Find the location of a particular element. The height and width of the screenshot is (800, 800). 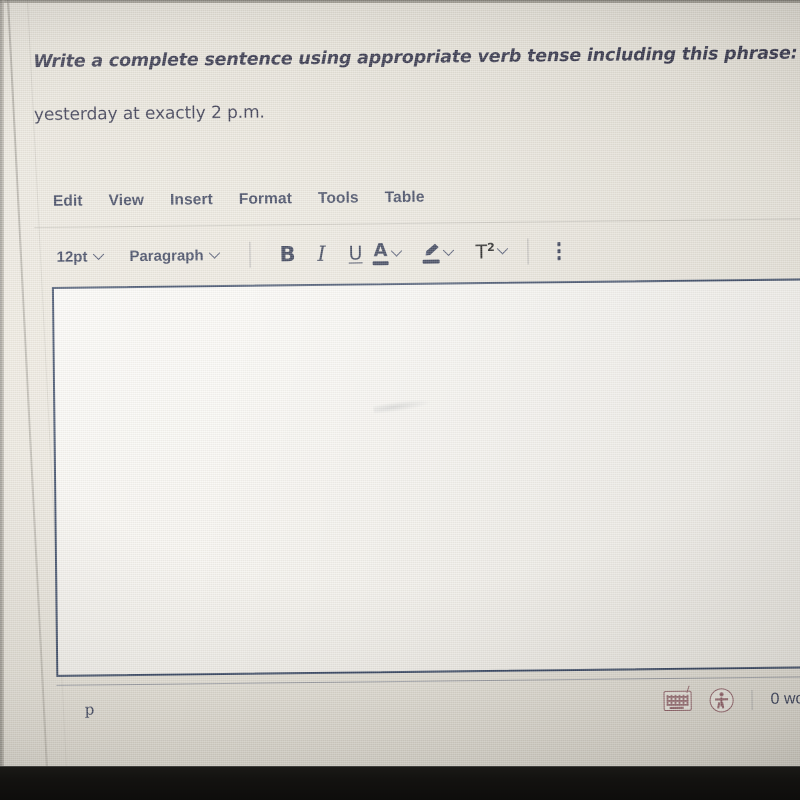

accessibility-leg-right is located at coordinates (723, 705).